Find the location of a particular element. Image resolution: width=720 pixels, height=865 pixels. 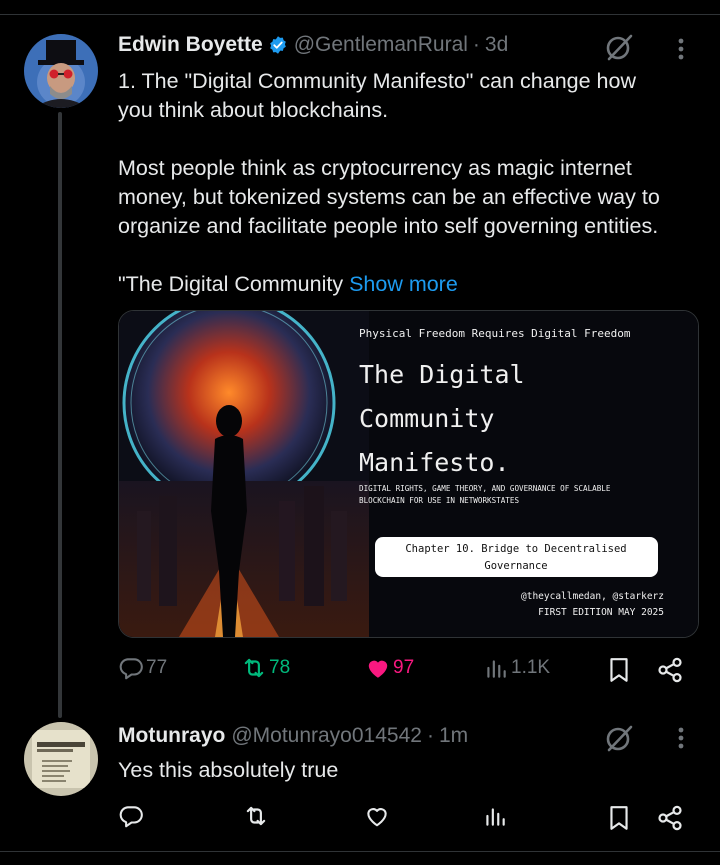

show-more-link: Show more is located at coordinates (403, 284).